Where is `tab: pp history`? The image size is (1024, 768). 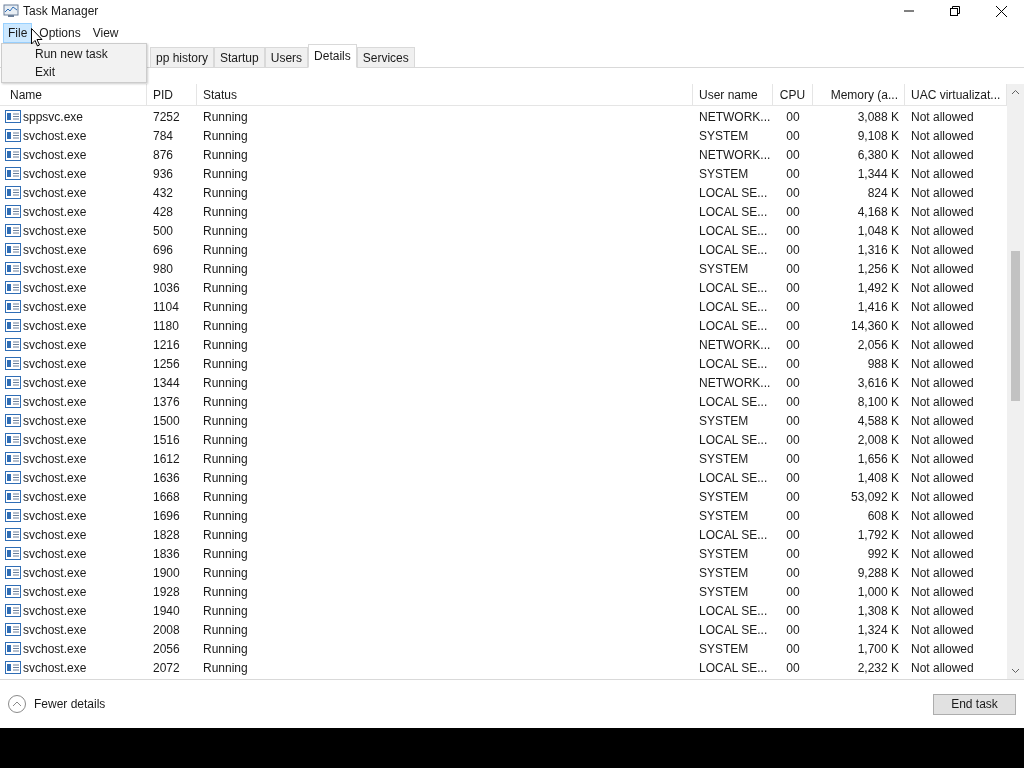 tab: pp history is located at coordinates (182, 57).